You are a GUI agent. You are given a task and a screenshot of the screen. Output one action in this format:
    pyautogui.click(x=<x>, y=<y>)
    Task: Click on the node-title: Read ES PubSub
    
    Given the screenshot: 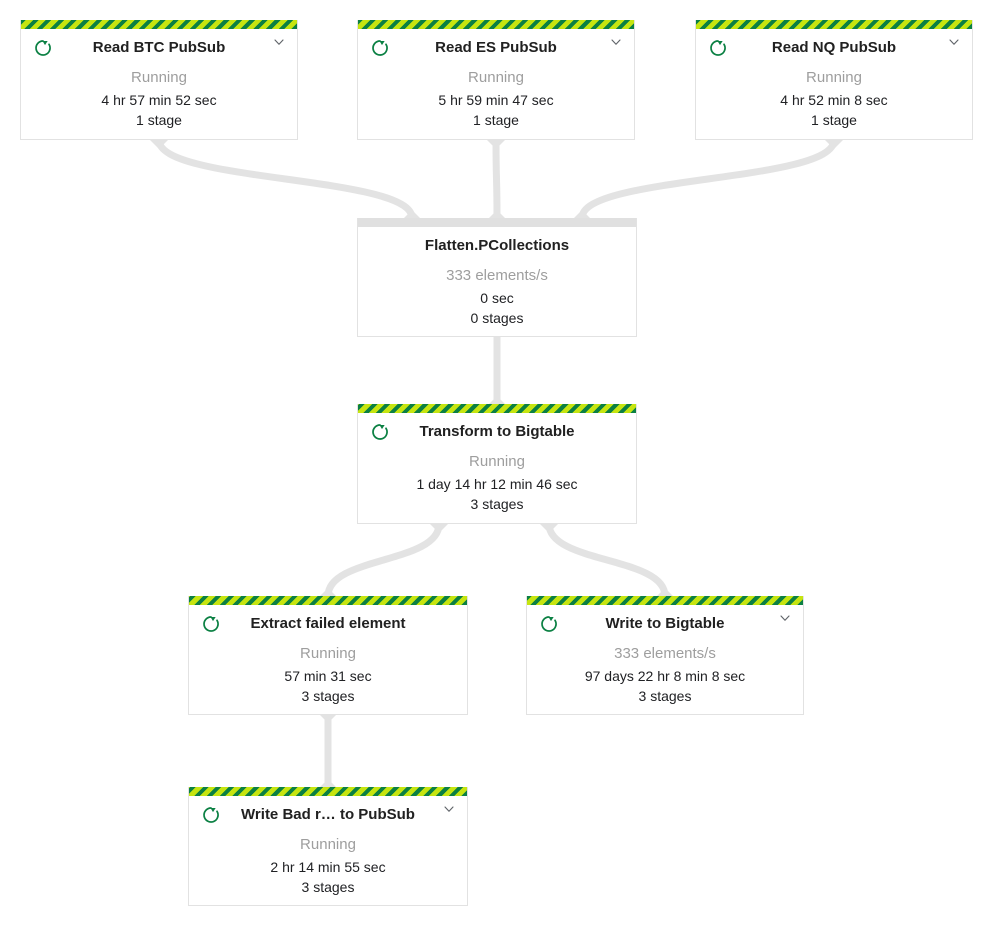 What is the action you would take?
    pyautogui.click(x=496, y=47)
    